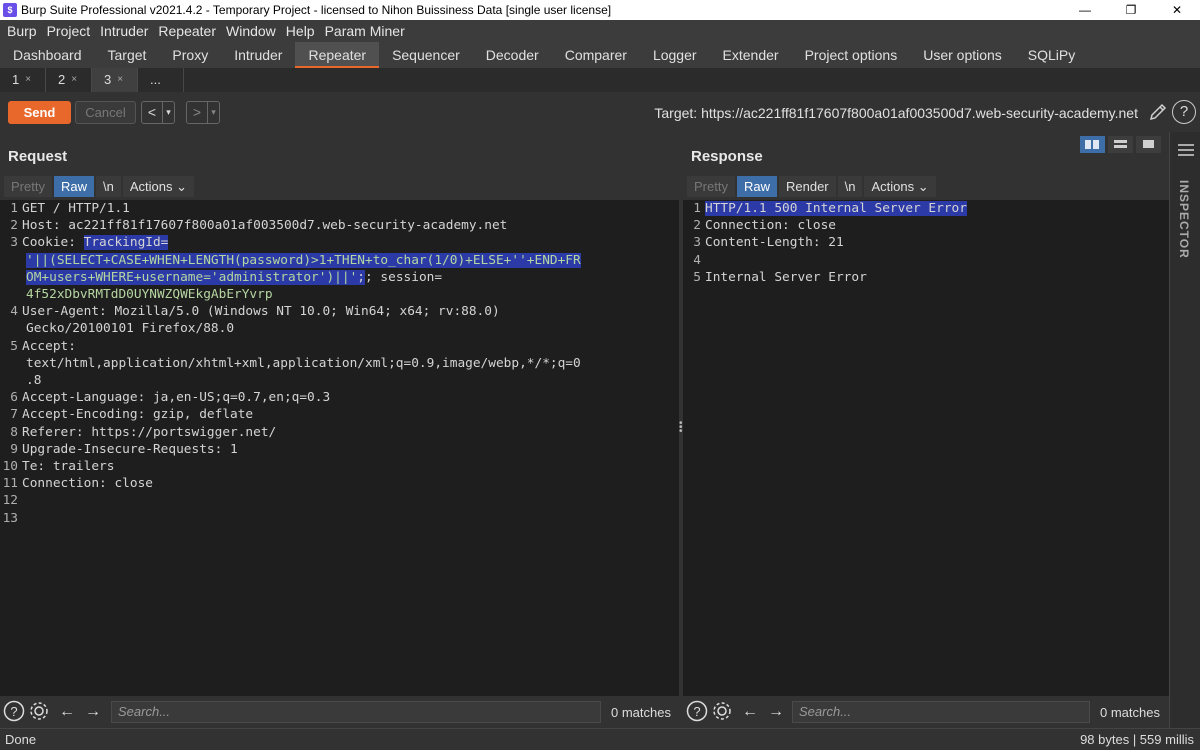 The height and width of the screenshot is (750, 1200). I want to click on tab-intruder: Intruder, so click(258, 55).